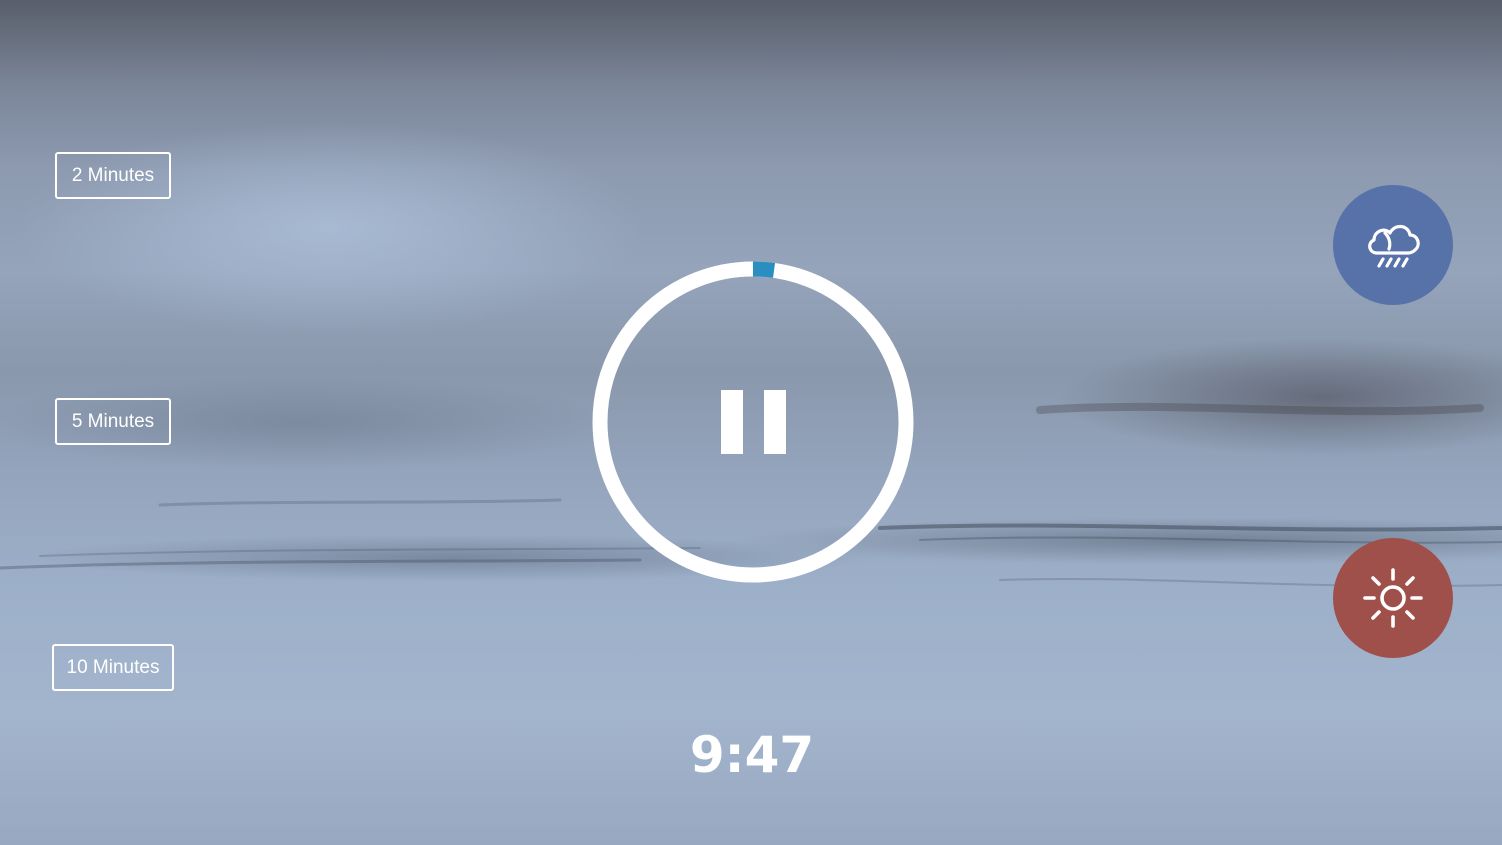 The width and height of the screenshot is (1502, 845). What do you see at coordinates (775, 422) in the screenshot?
I see `pause-bar-right` at bounding box center [775, 422].